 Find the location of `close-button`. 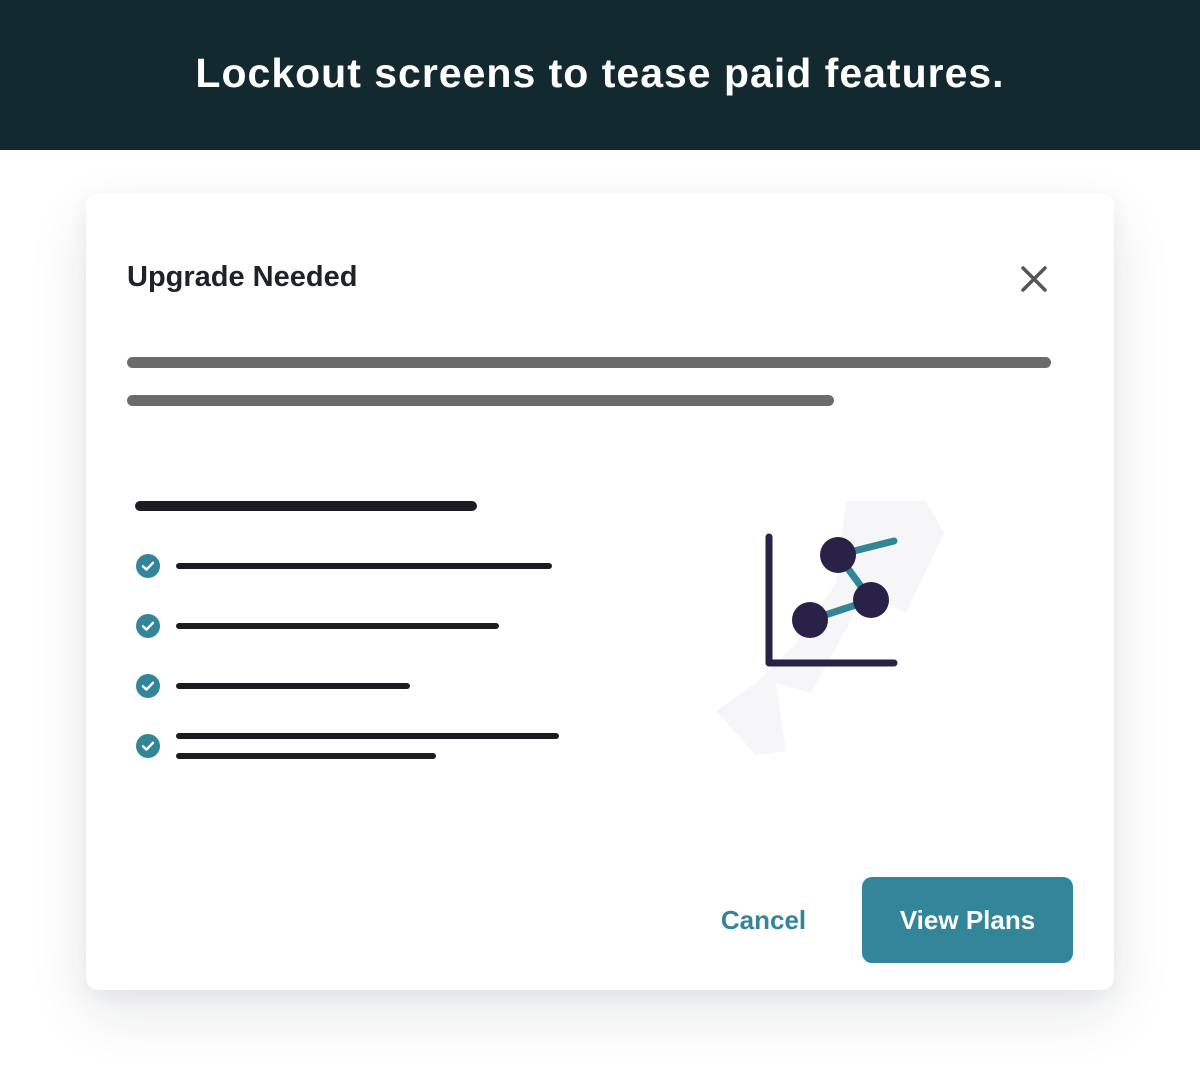

close-button is located at coordinates (1034, 279).